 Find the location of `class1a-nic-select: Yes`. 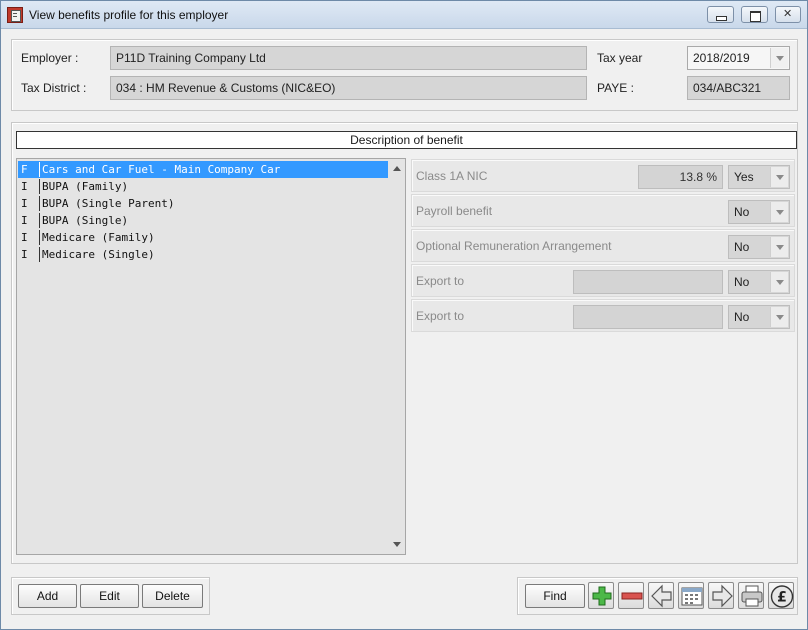

class1a-nic-select: Yes is located at coordinates (759, 177).